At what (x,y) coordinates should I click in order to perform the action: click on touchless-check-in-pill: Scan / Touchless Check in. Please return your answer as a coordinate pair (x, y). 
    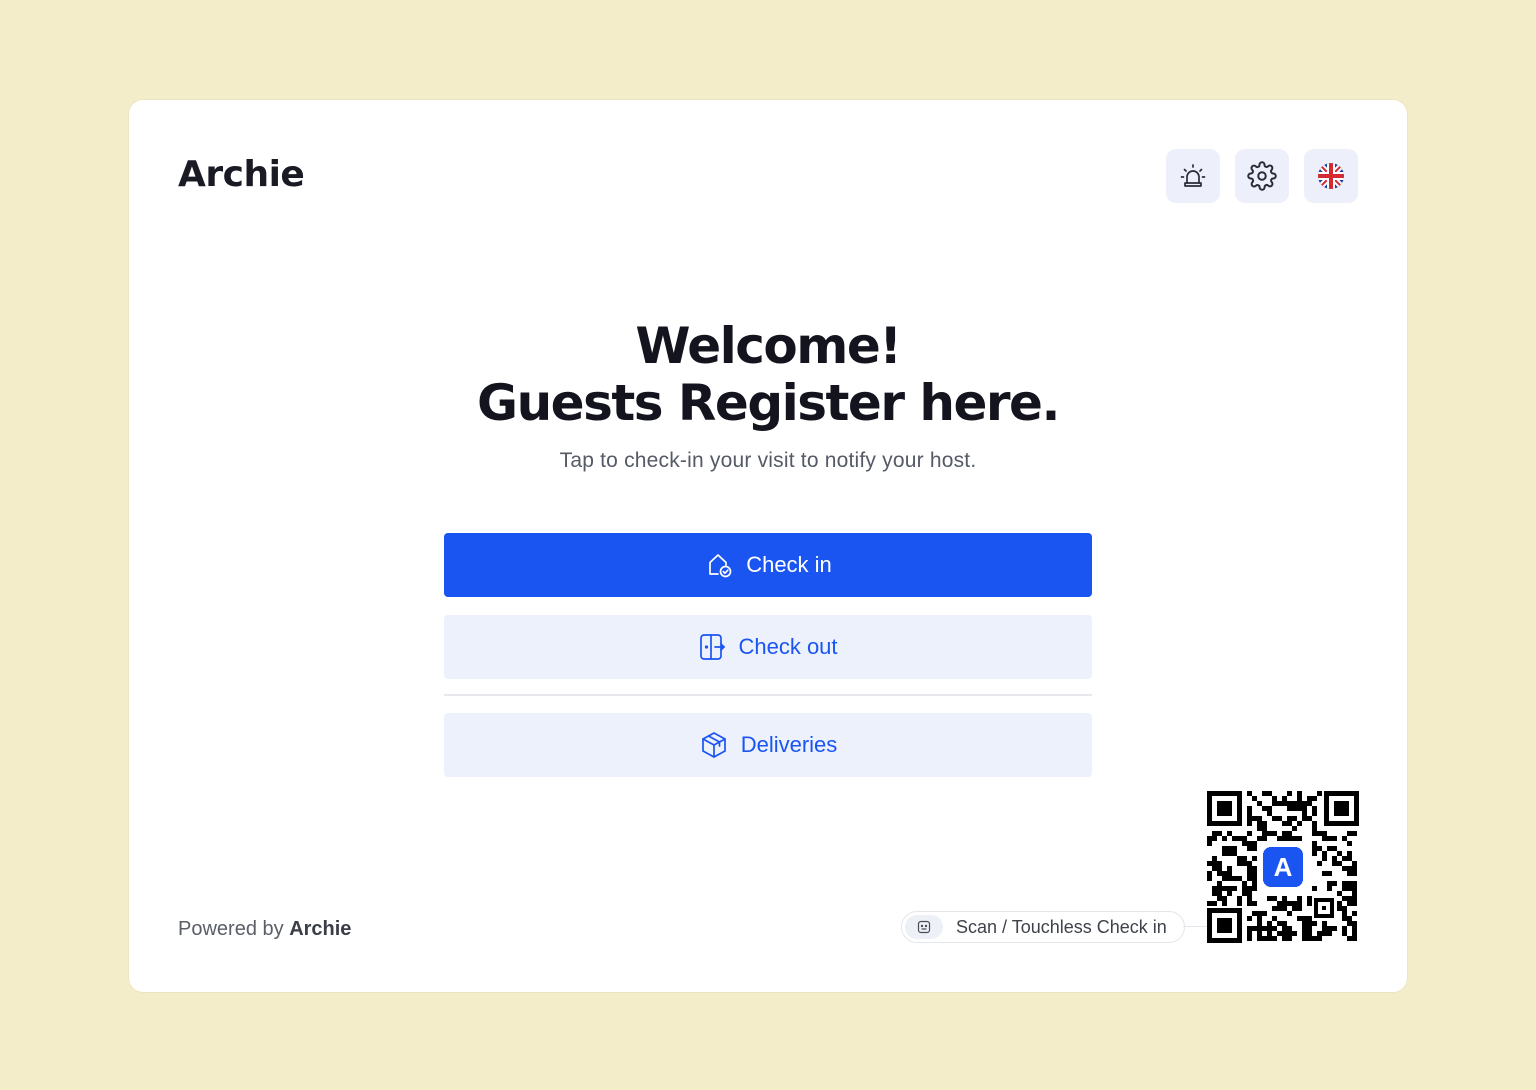
    Looking at the image, I should click on (1043, 927).